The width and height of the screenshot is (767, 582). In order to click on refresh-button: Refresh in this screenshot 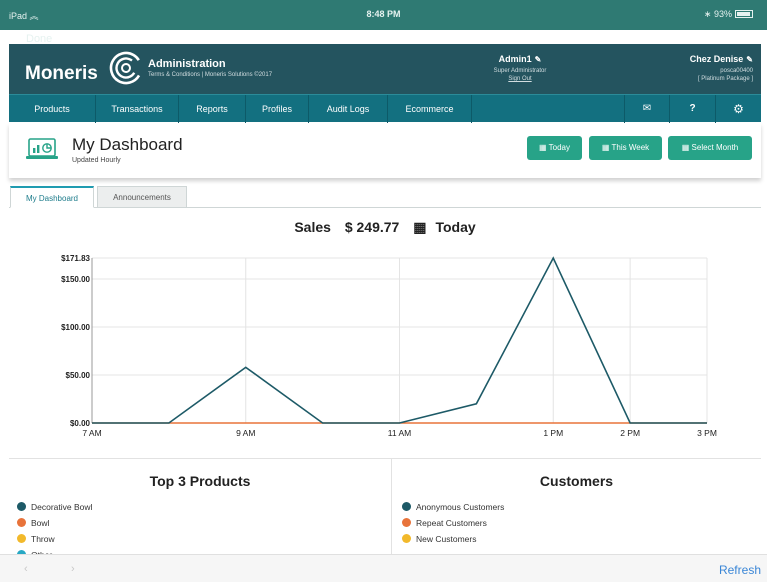, I will do `click(740, 570)`.